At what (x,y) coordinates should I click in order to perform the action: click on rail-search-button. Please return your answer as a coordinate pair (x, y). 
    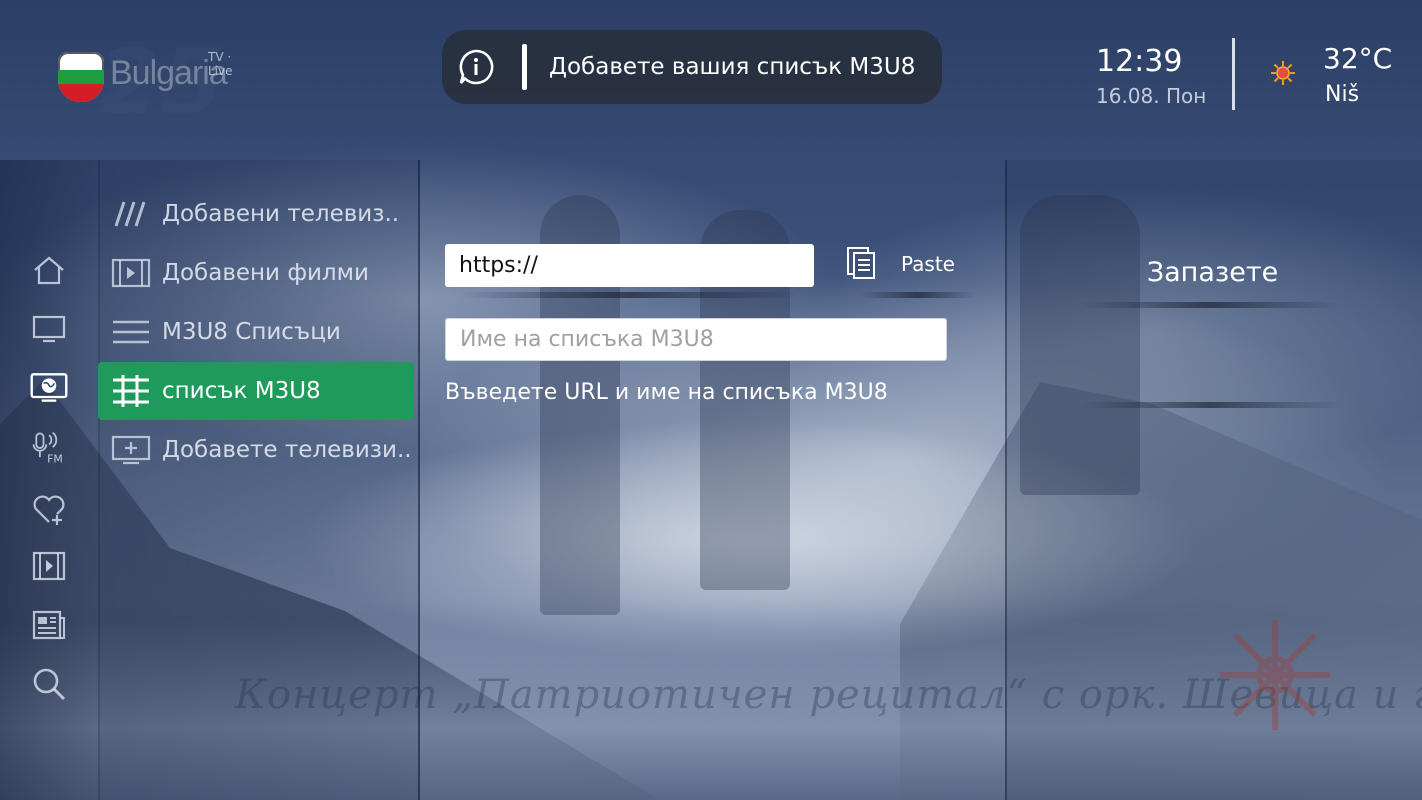
    Looking at the image, I should click on (49, 684).